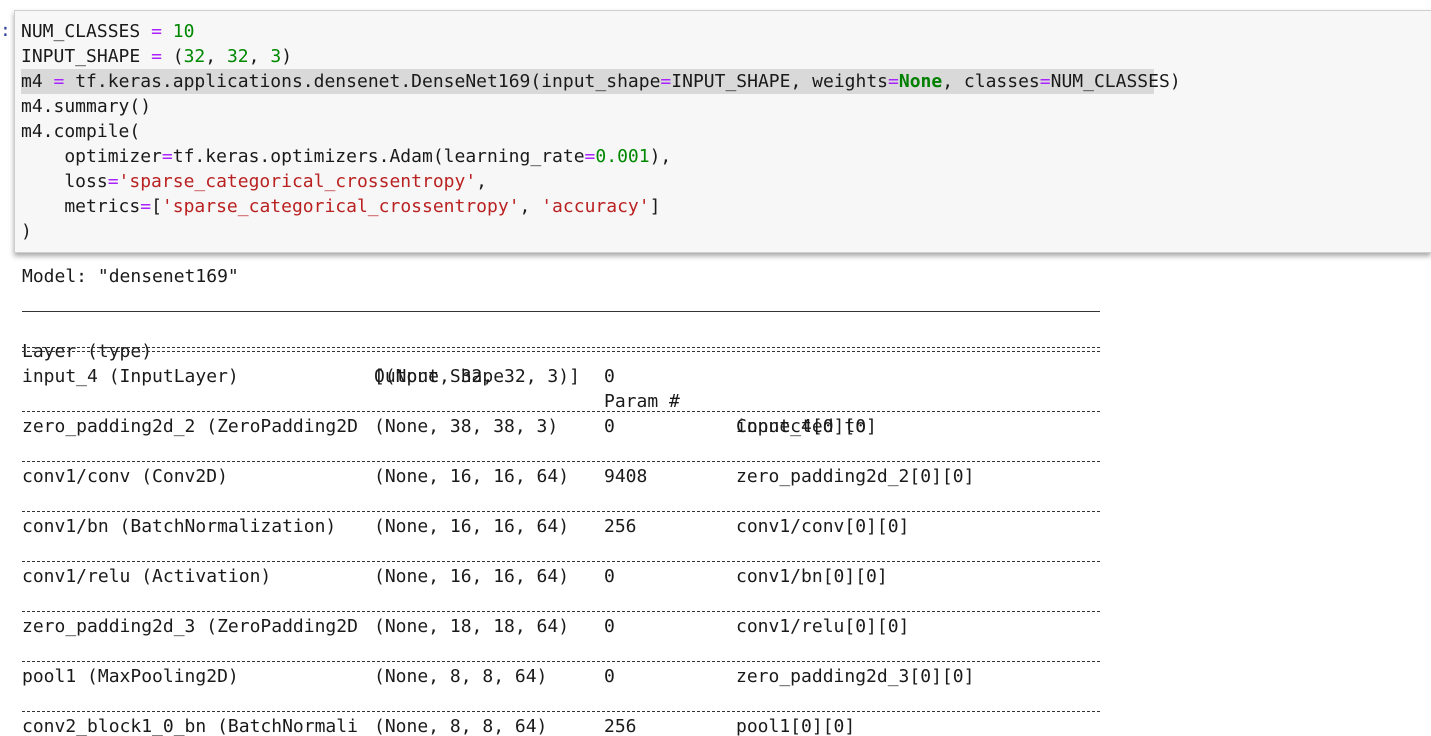 The height and width of the screenshot is (736, 1431). Describe the element at coordinates (626, 476) in the screenshot. I see `cell-param-count: 9408` at that location.